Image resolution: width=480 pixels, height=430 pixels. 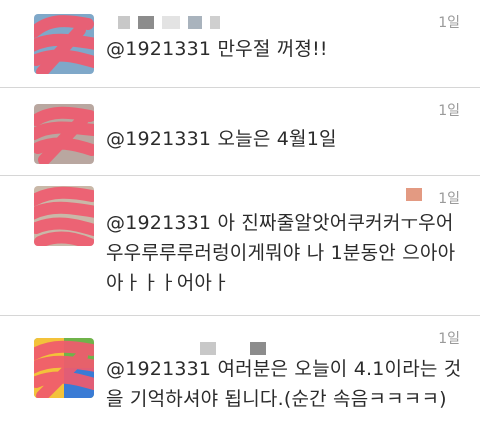 I want to click on tweet-text-line: 을 기억하셔야 됩니다.(순간 속음ㅋㅋㅋㅋ), so click(x=276, y=399).